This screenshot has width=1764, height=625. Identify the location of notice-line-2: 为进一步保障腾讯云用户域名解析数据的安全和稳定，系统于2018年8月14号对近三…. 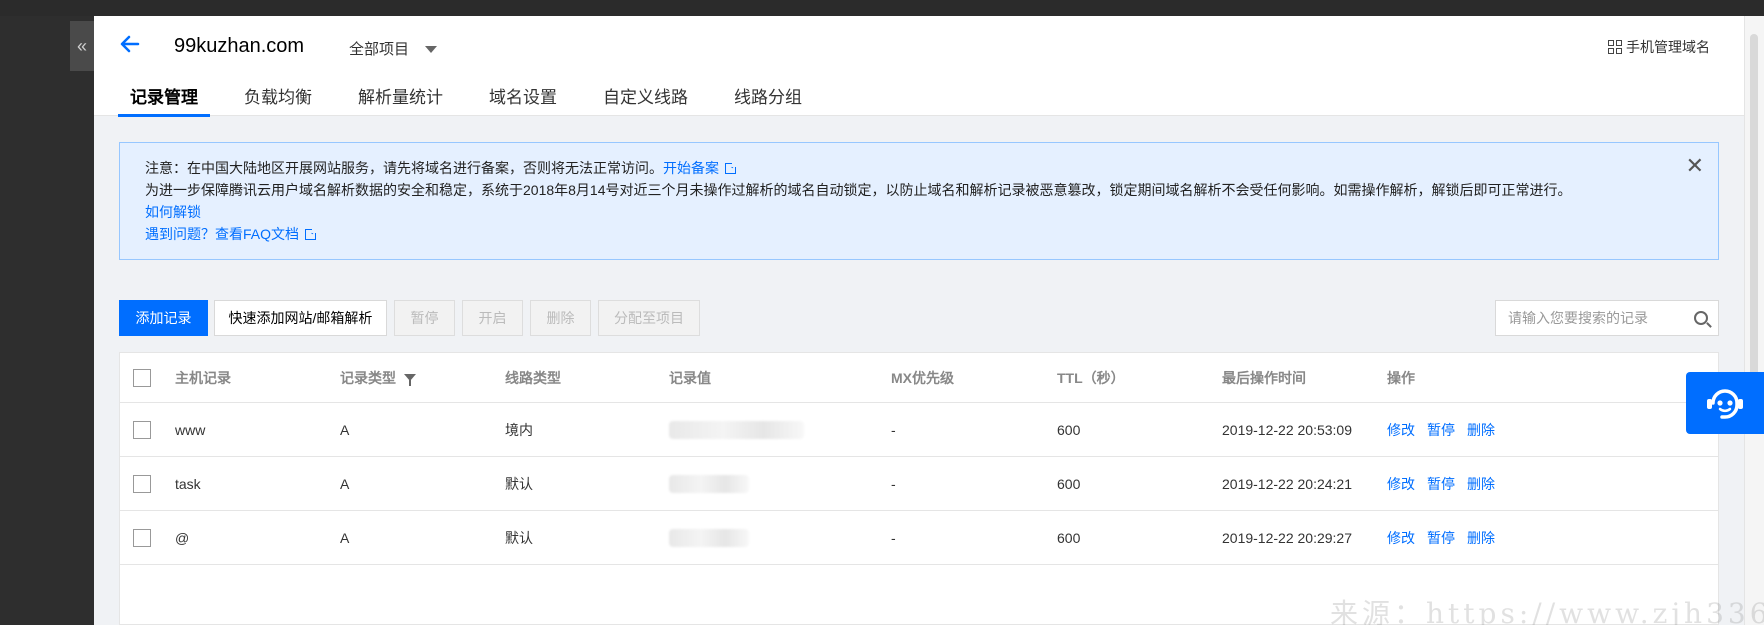
(858, 190).